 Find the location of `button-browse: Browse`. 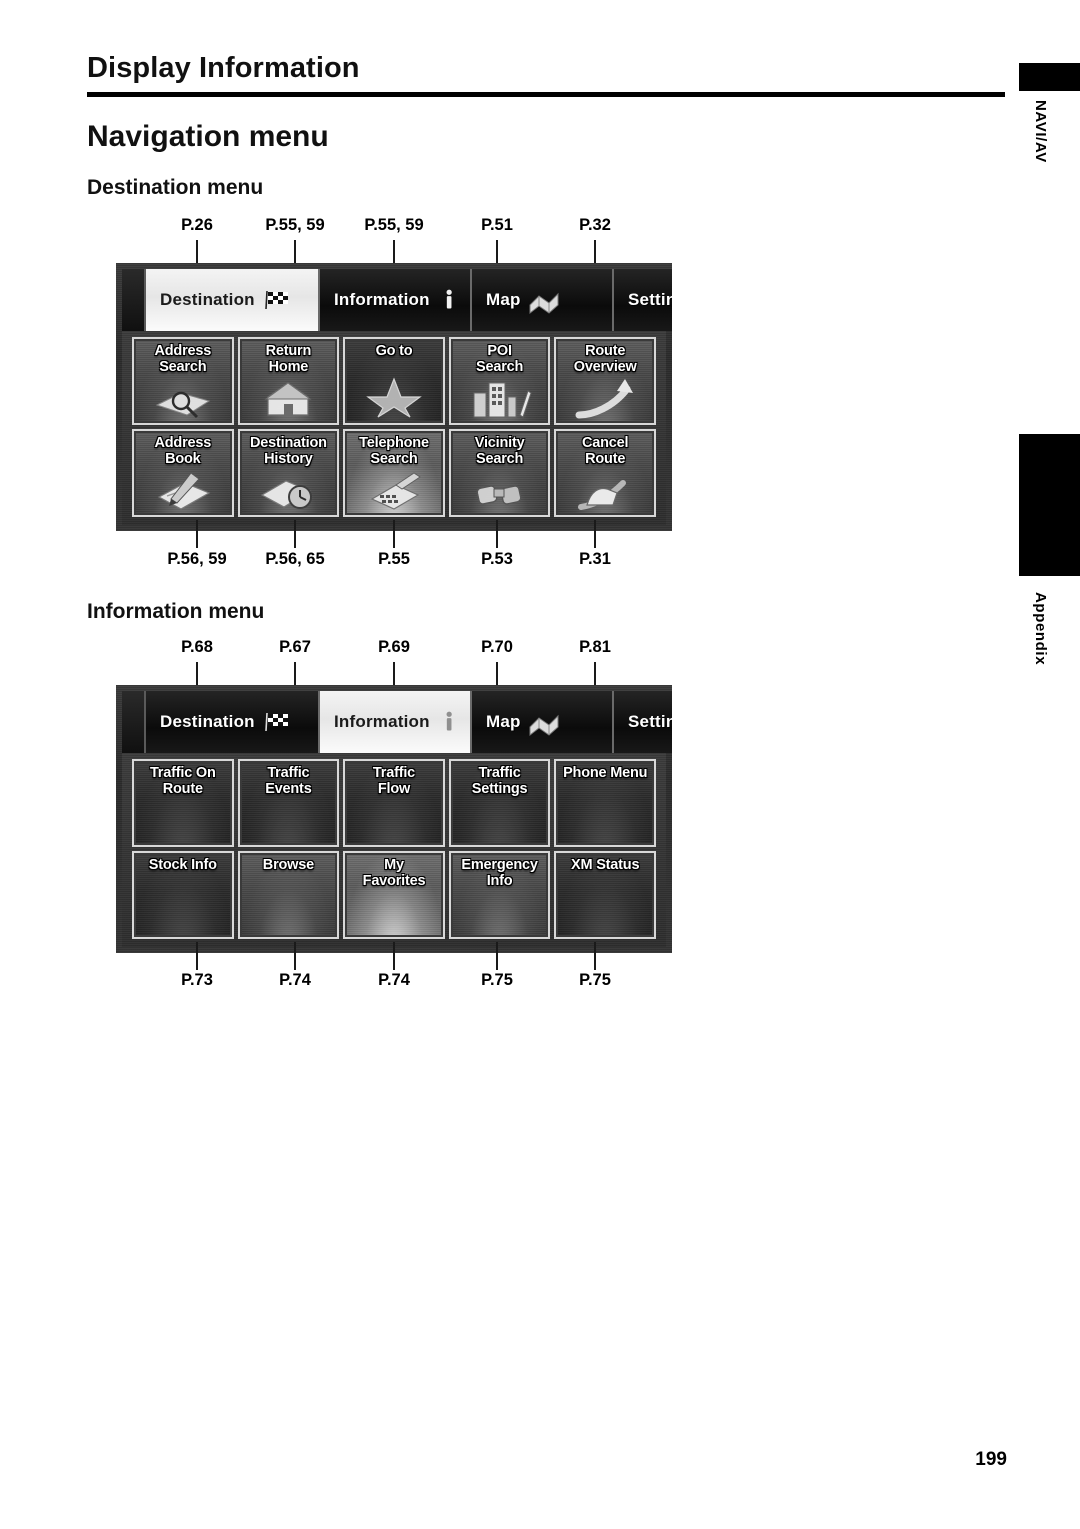

button-browse: Browse is located at coordinates (288, 895).